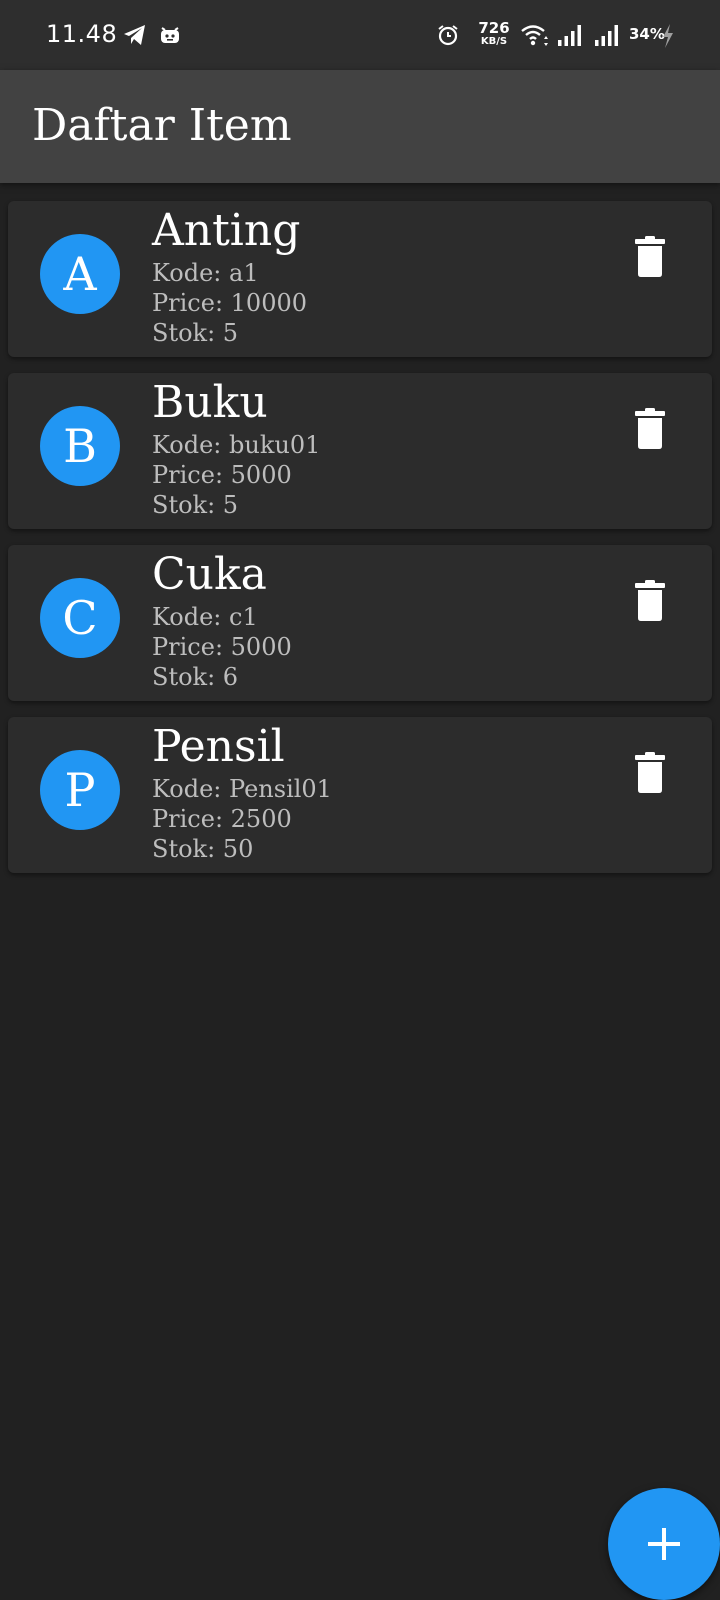 The width and height of the screenshot is (720, 1600). I want to click on avatar: A, so click(80, 274).